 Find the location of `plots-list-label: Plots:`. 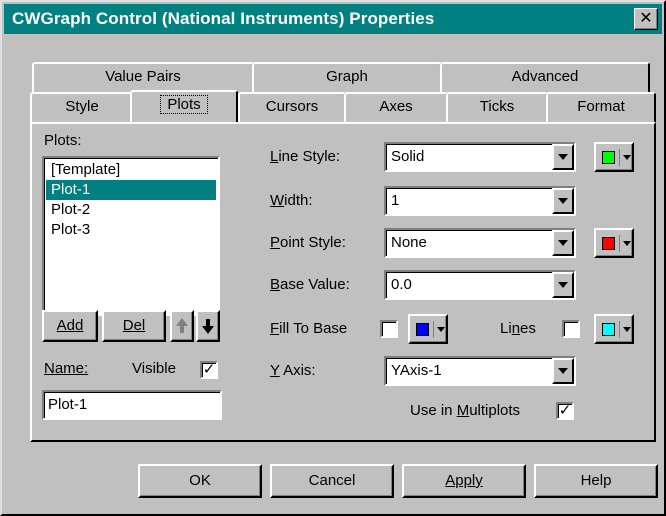

plots-list-label: Plots: is located at coordinates (63, 140).